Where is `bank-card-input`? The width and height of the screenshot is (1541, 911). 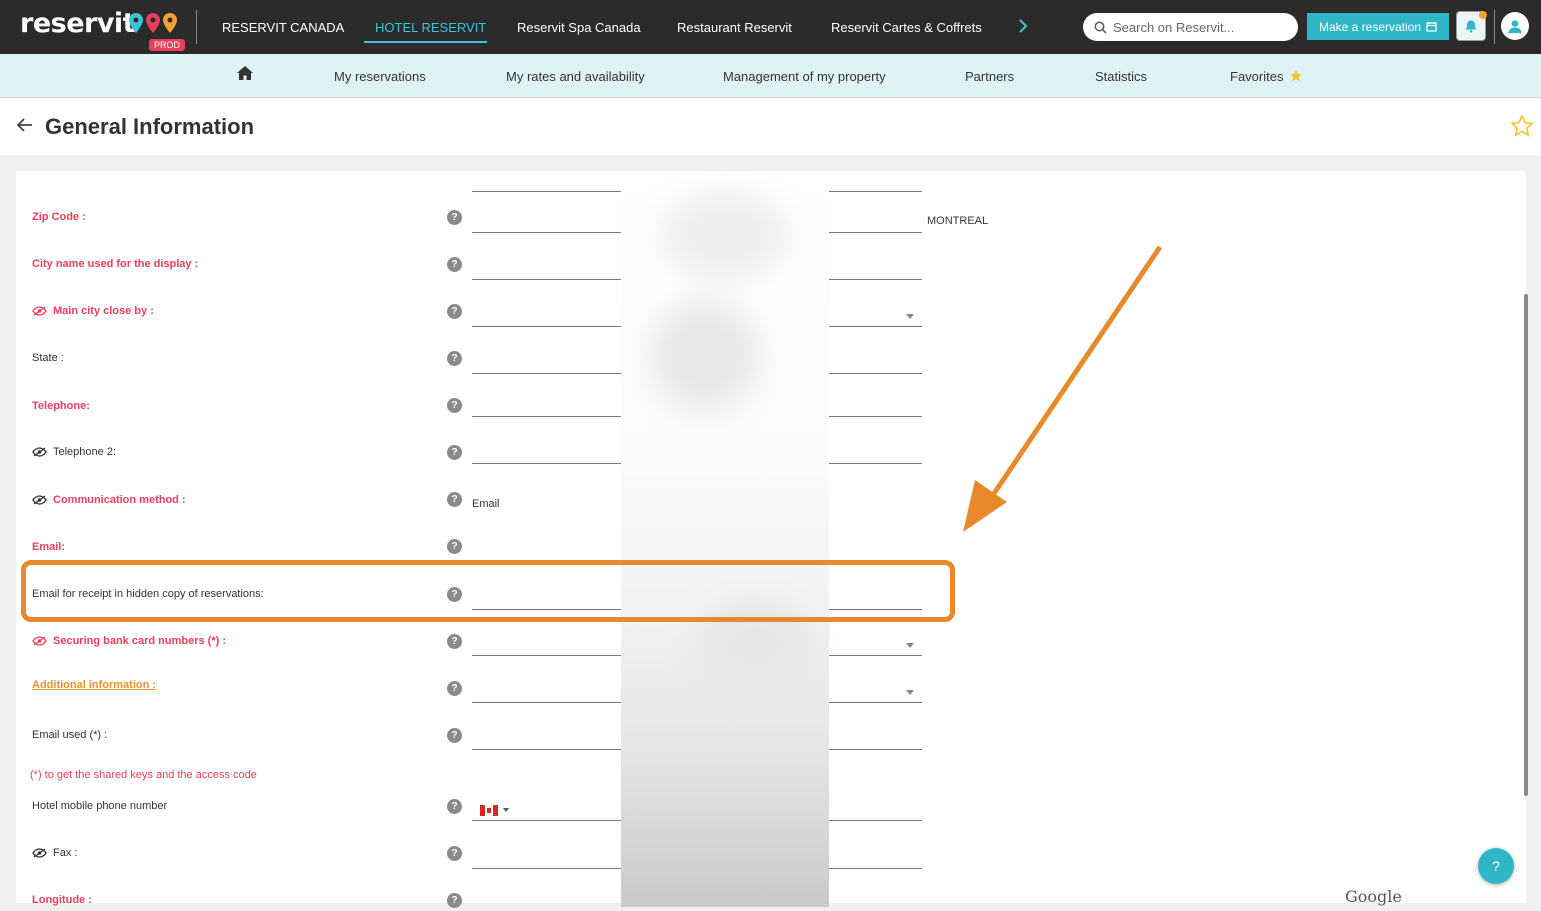 bank-card-input is located at coordinates (546, 655).